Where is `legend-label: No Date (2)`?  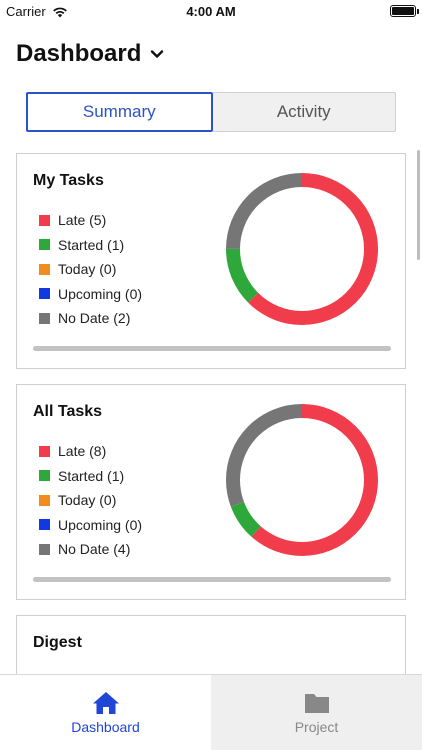
legend-label: No Date (2) is located at coordinates (94, 318).